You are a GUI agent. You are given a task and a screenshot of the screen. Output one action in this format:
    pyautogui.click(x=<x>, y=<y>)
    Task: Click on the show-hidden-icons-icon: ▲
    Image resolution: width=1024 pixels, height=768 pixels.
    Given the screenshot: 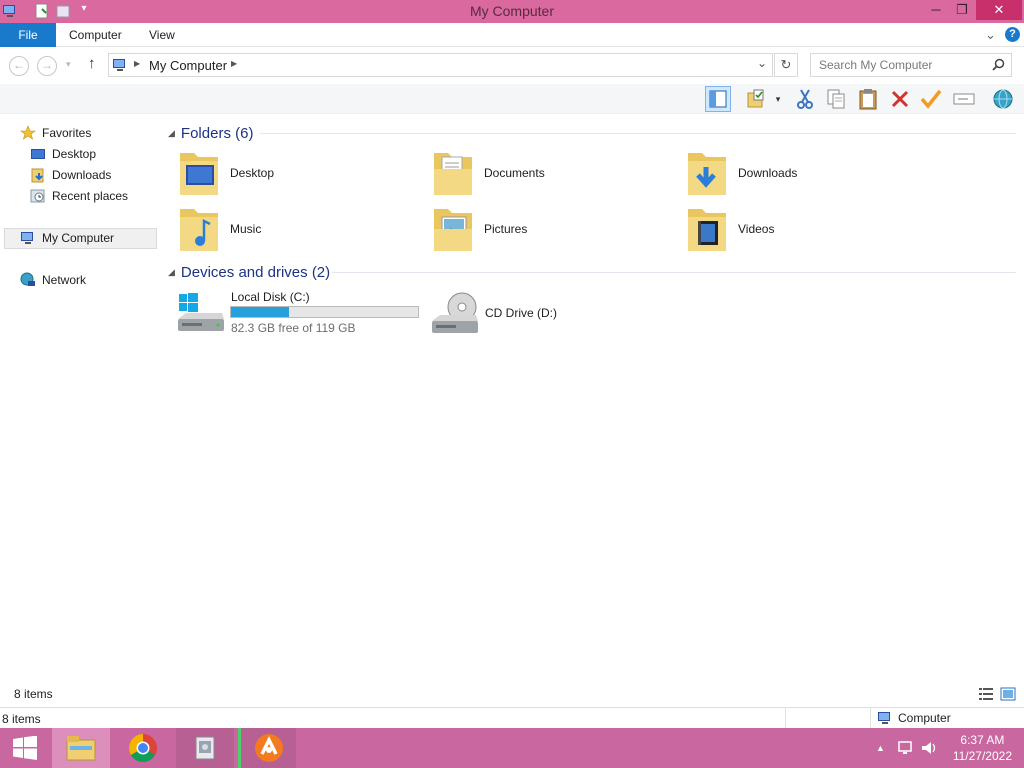 What is the action you would take?
    pyautogui.click(x=880, y=748)
    